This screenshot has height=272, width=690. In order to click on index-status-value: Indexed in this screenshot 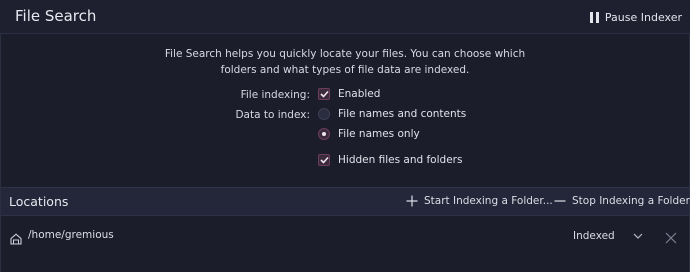, I will do `click(594, 236)`.